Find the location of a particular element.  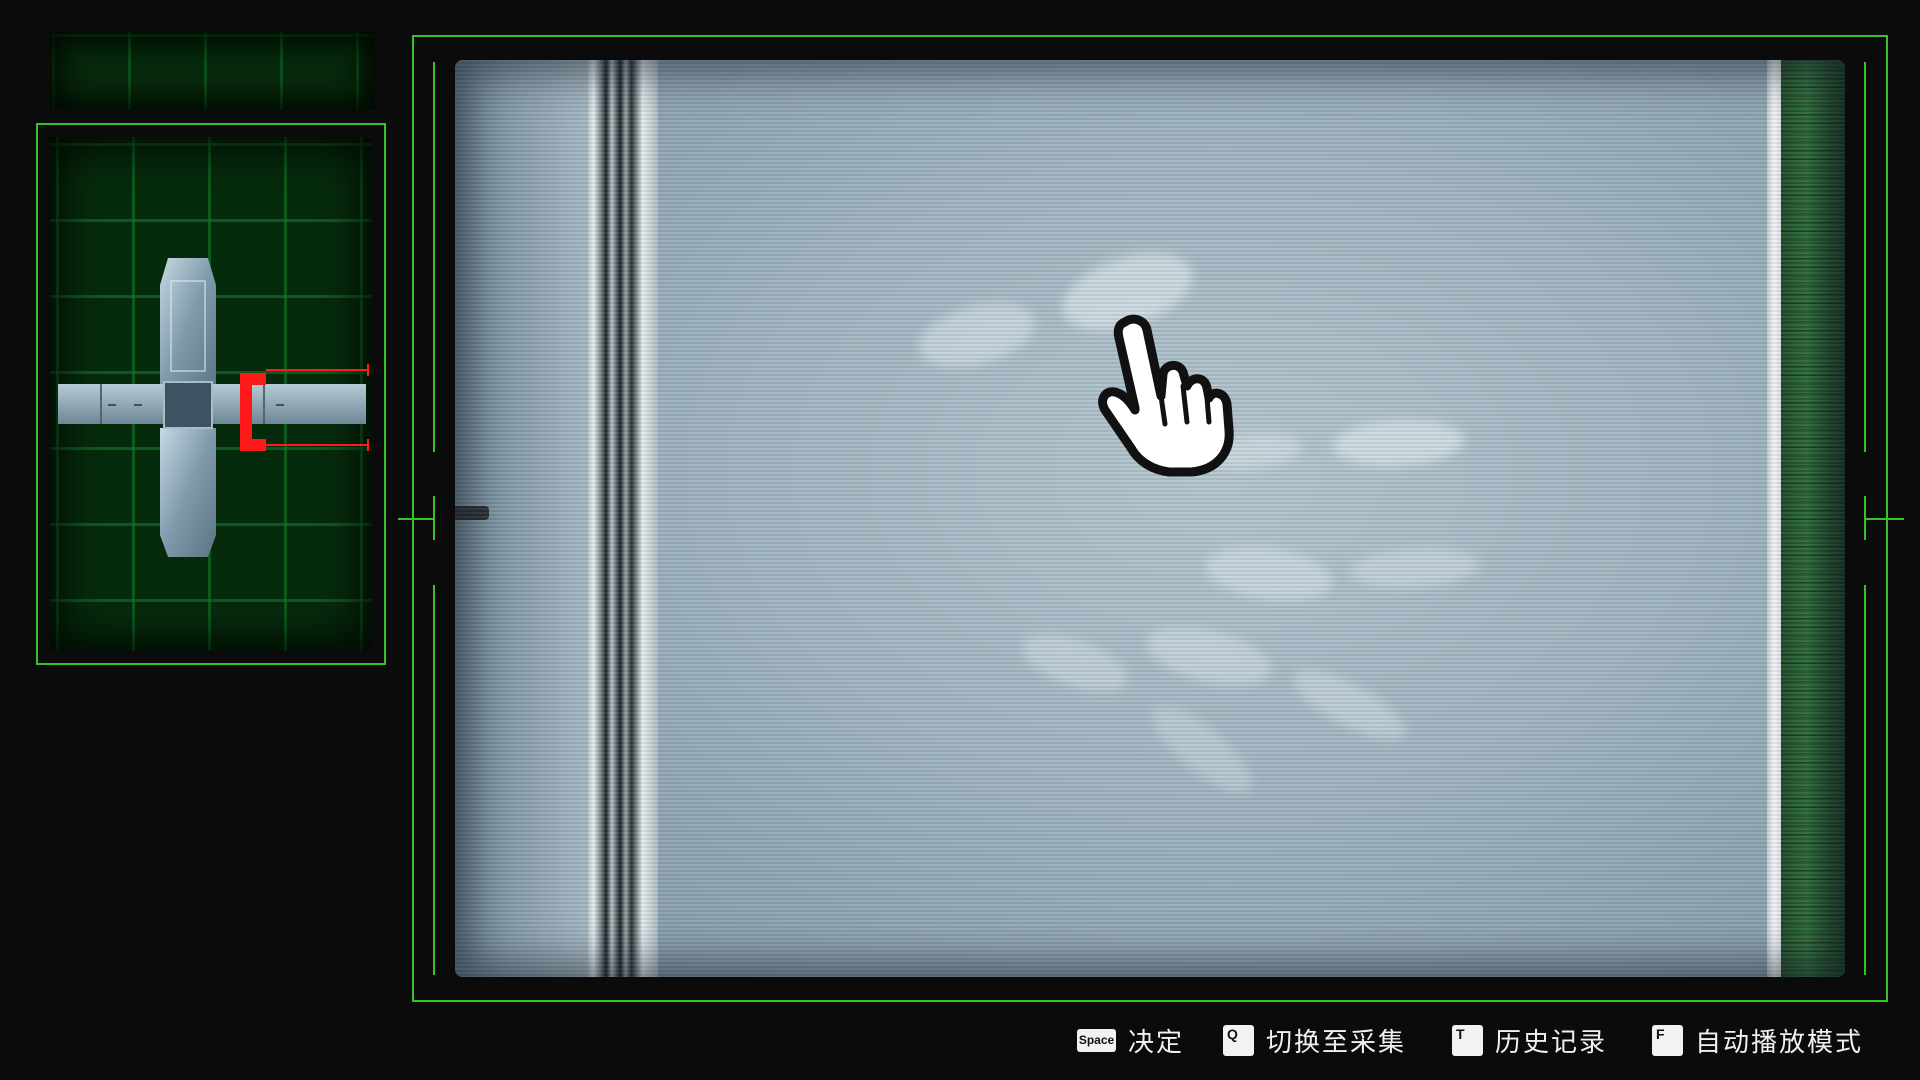

control-hints-bar: Space 决定 Q 切换至采集 T 历史记录 F 自动播放模式 is located at coordinates (960, 1040).